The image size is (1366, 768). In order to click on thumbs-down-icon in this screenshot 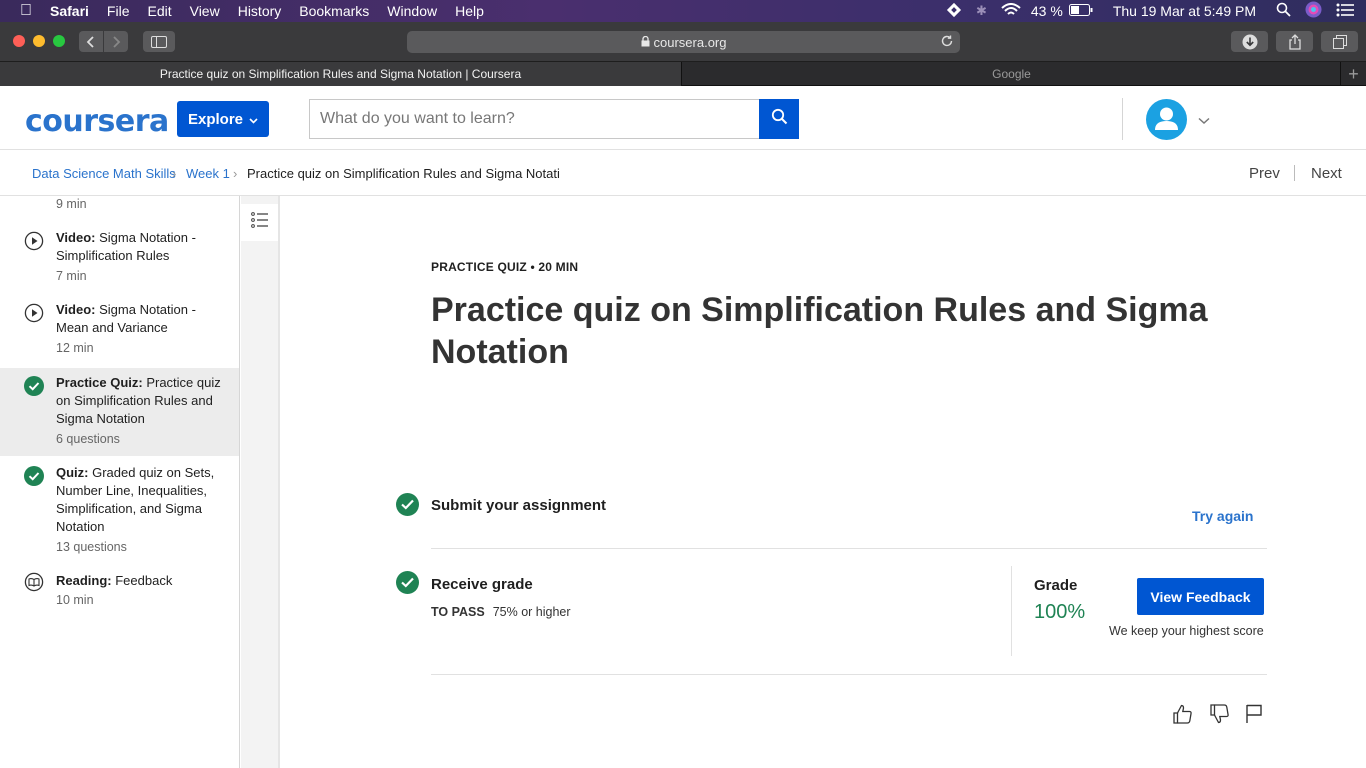, I will do `click(1220, 714)`.